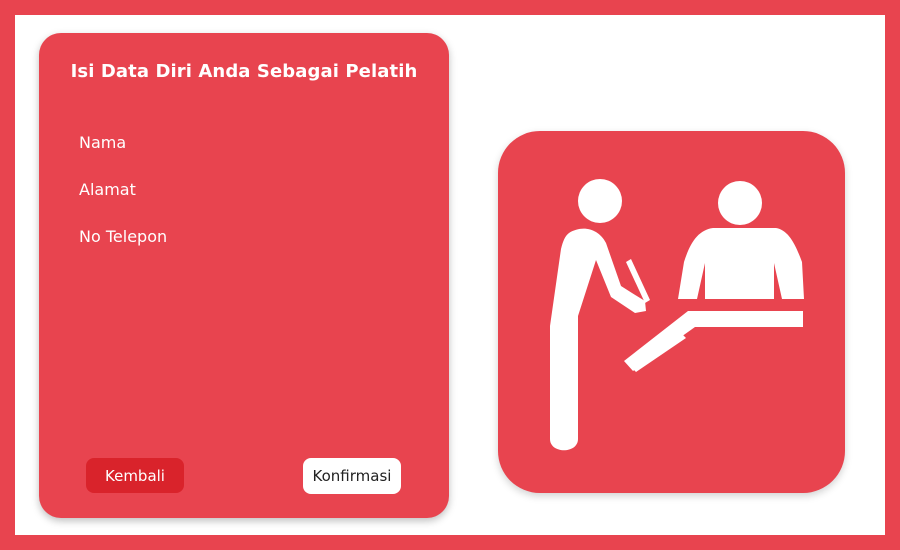 Image resolution: width=900 pixels, height=550 pixels. Describe the element at coordinates (740, 203) in the screenshot. I see `seated-person-head` at that location.